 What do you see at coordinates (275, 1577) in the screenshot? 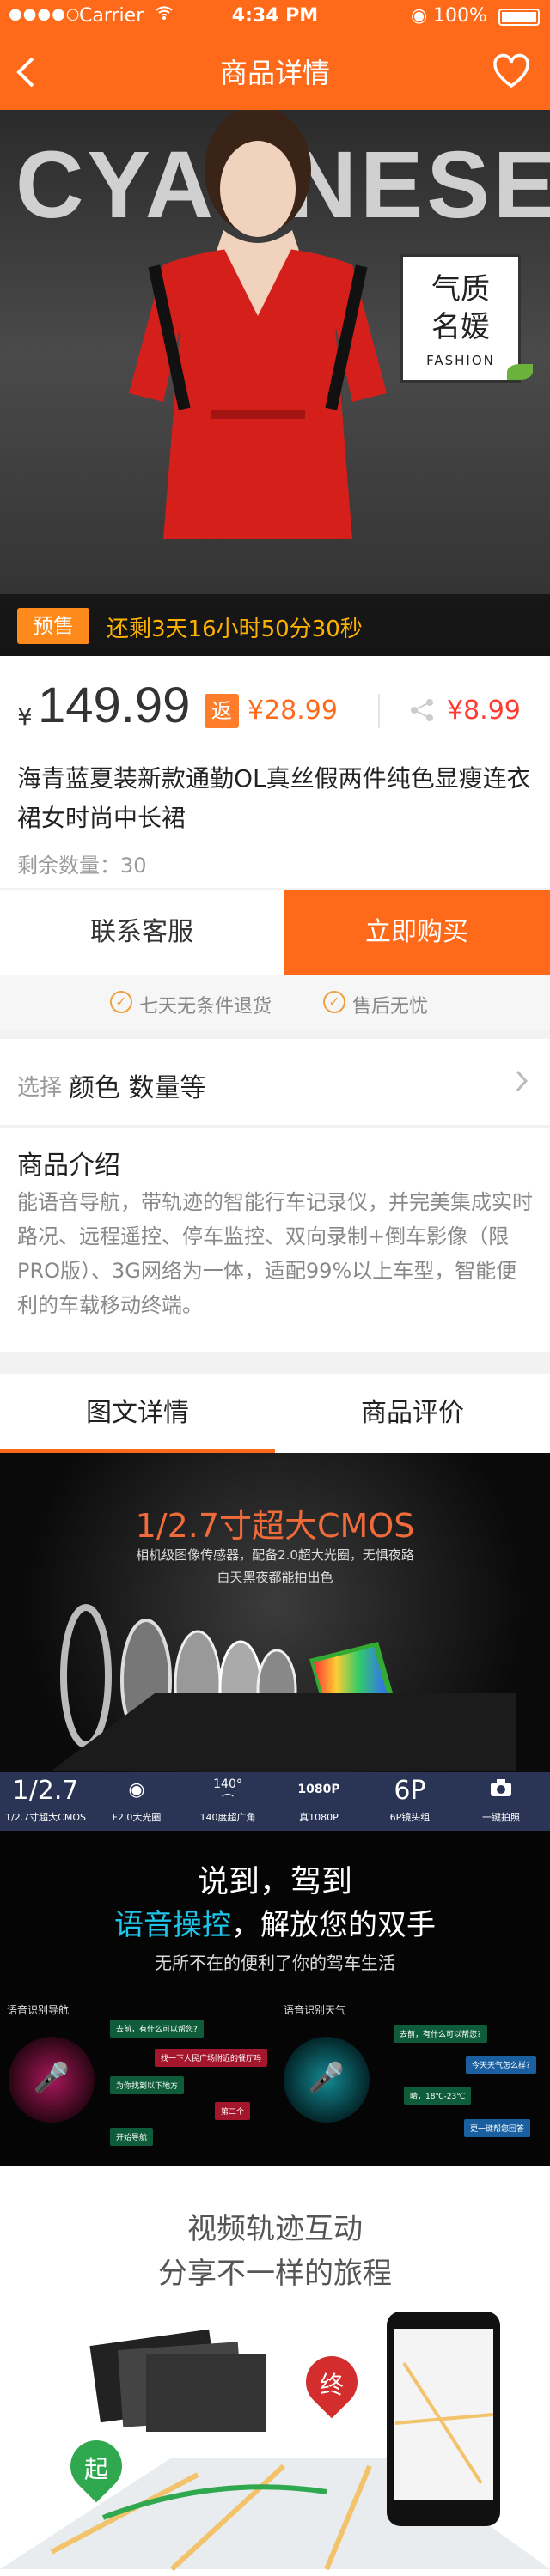
I see `cmos-sub2: 白天黑夜都能拍出色` at bounding box center [275, 1577].